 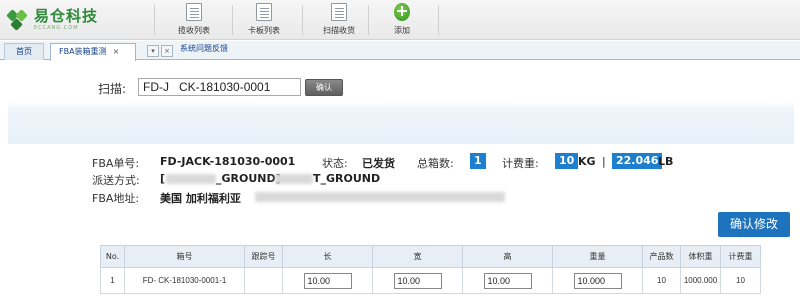 I want to click on table-row: 1 FD- CK-181030-0001-1 10 1000.000 10, so click(x=430, y=280).